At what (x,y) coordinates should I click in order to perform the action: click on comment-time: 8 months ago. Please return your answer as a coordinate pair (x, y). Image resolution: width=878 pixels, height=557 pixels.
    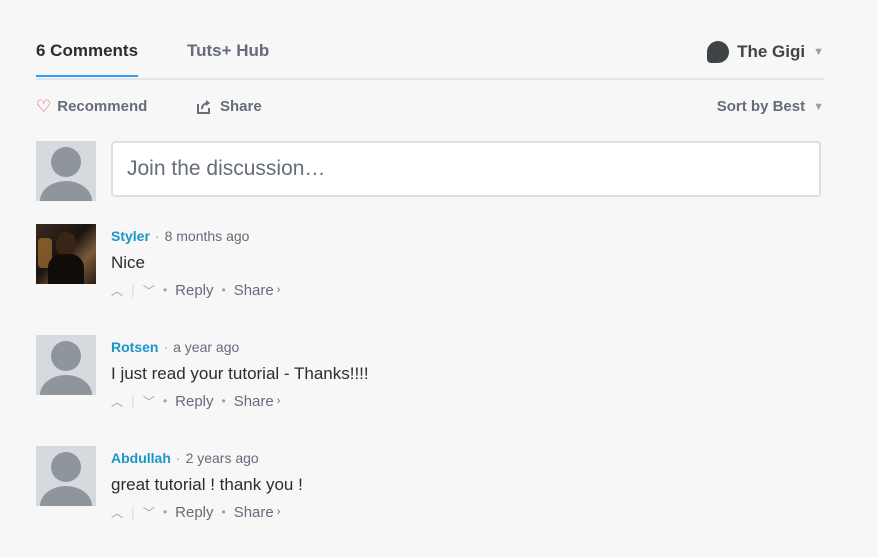
    Looking at the image, I should click on (207, 236).